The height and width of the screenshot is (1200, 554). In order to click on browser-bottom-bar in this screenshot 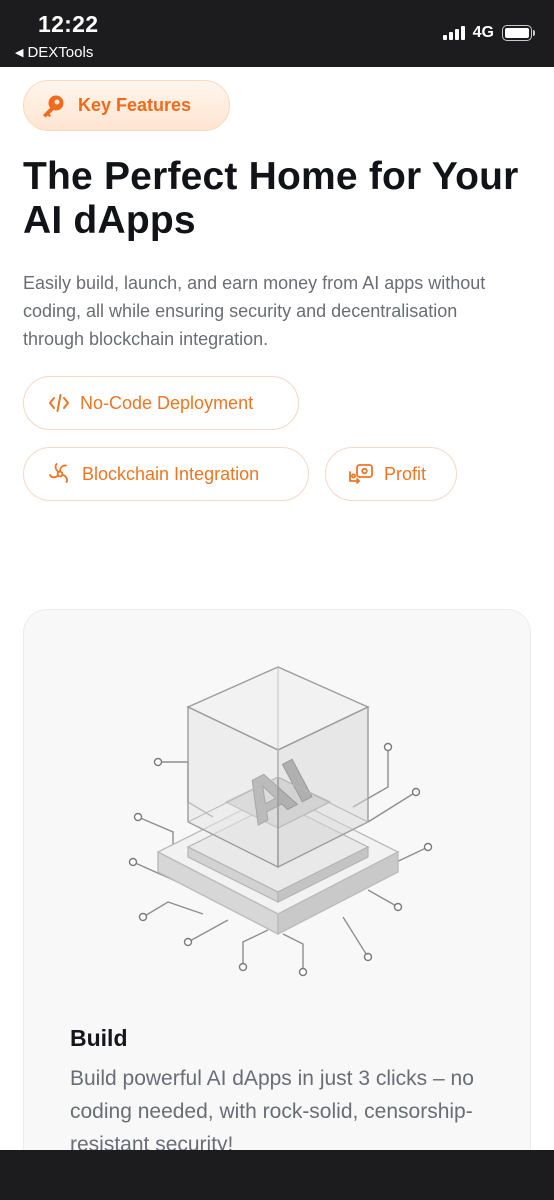, I will do `click(277, 1175)`.